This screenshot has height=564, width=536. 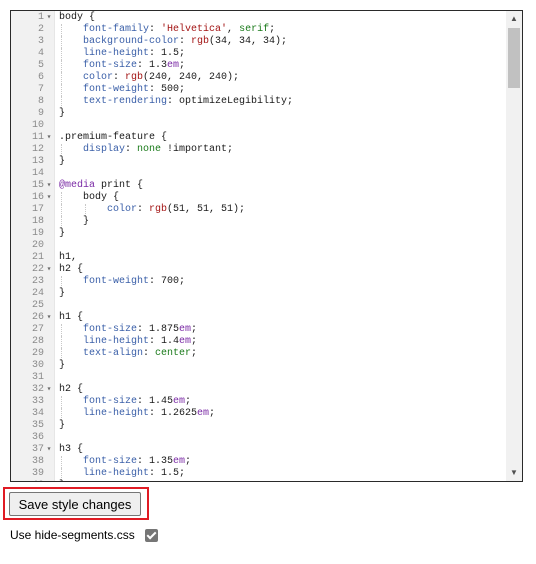 I want to click on line-number: 27, so click(x=37, y=329).